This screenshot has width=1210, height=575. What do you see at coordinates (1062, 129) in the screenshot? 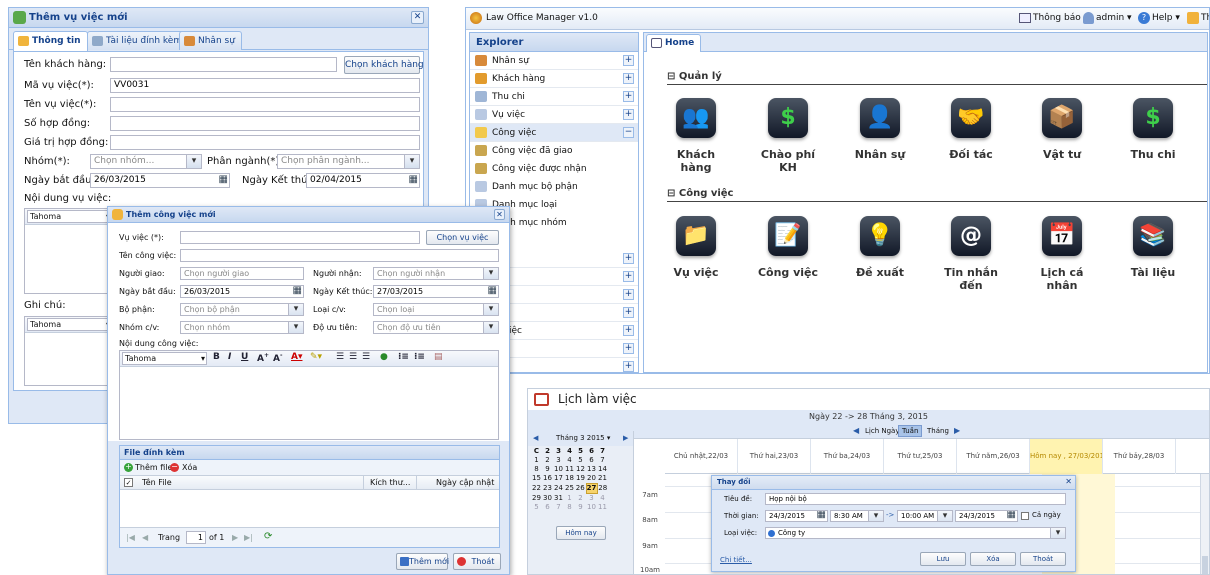
I see `tile-tiles1-4: 📦 Vật tư` at bounding box center [1062, 129].